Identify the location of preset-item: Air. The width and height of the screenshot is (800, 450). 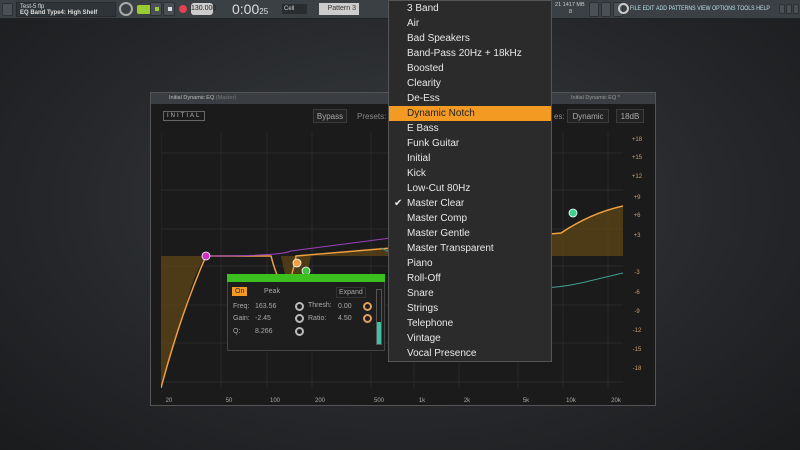
(470, 23).